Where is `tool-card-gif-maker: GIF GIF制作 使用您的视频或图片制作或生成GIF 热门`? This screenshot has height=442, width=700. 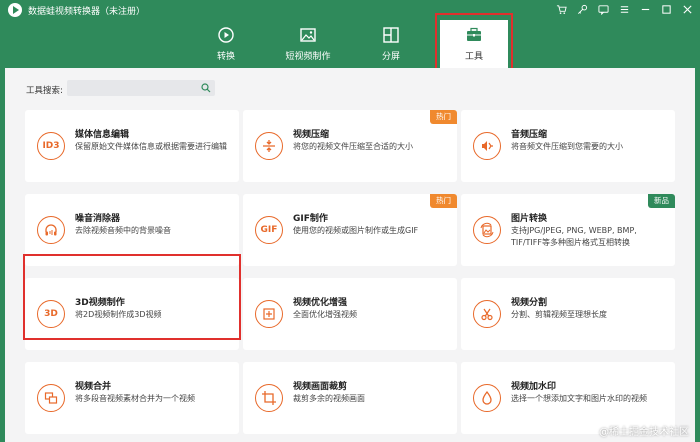
tool-card-gif-maker: GIF GIF制作 使用您的视频或图片制作或生成GIF 热门 is located at coordinates (350, 230).